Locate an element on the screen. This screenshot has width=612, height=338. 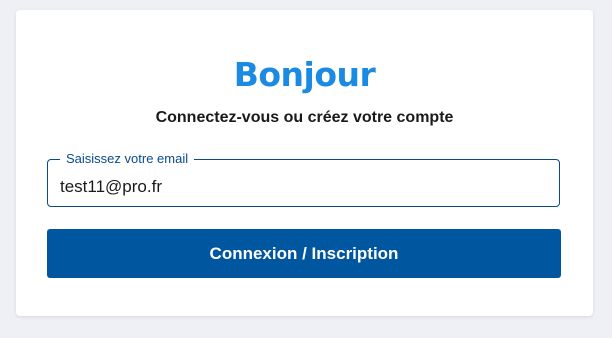
login-signup-button: Connexion / Inscription is located at coordinates (304, 253).